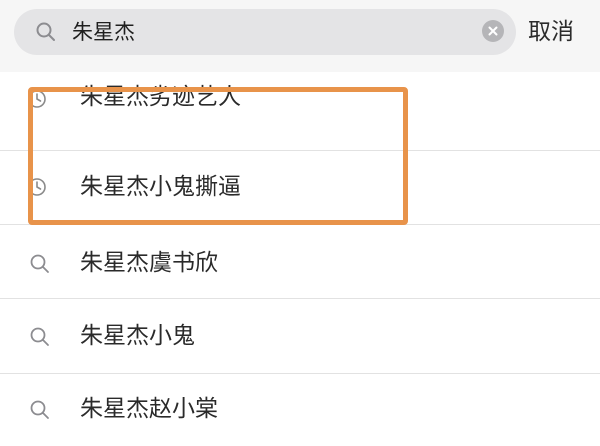 Image resolution: width=600 pixels, height=446 pixels. Describe the element at coordinates (149, 263) in the screenshot. I see `suggestion-item-label: 朱星杰虞书欣` at that location.